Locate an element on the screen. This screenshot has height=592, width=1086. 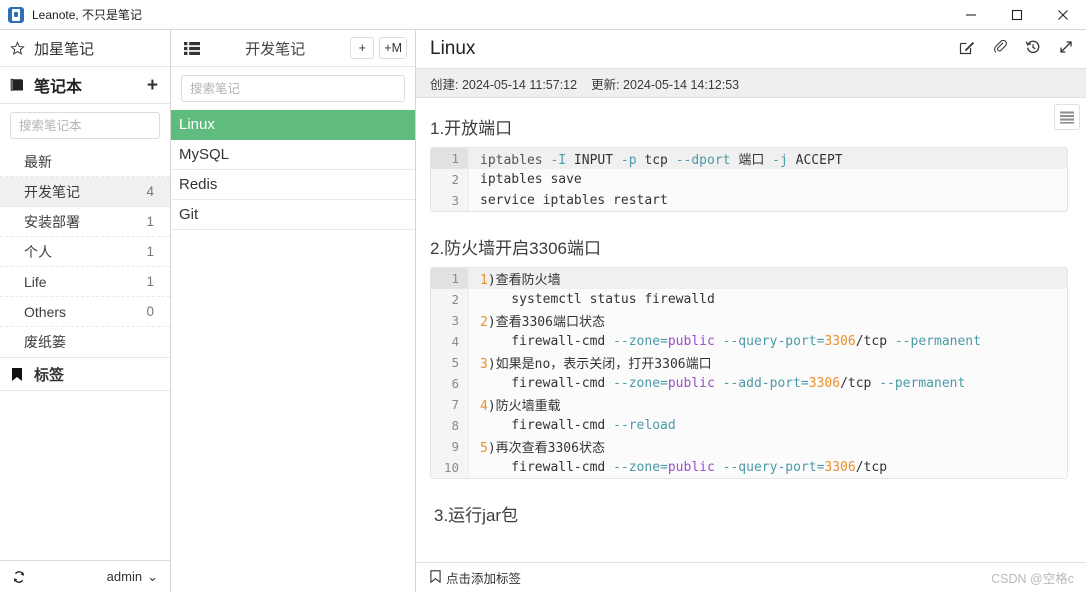
notebook-item-dev: 开发笔记 4 is located at coordinates (85, 192).